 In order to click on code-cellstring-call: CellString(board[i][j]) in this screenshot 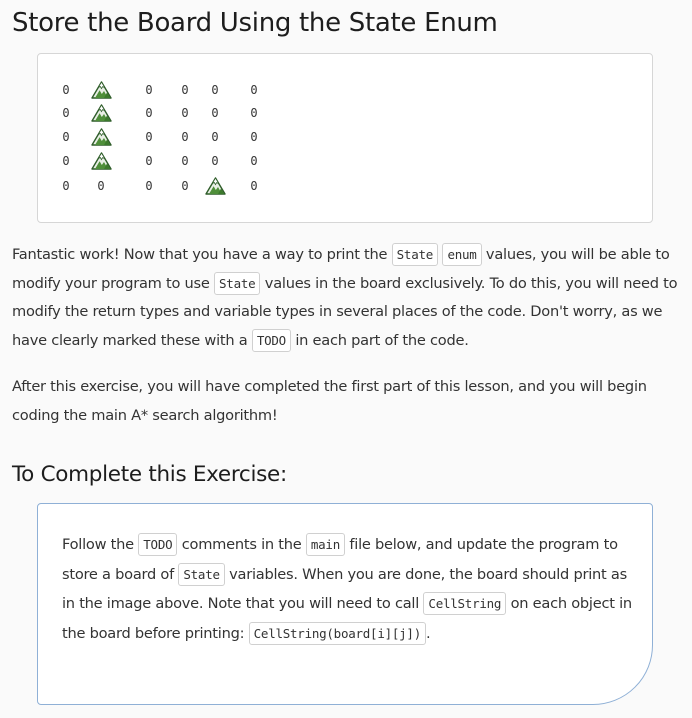, I will do `click(337, 633)`.